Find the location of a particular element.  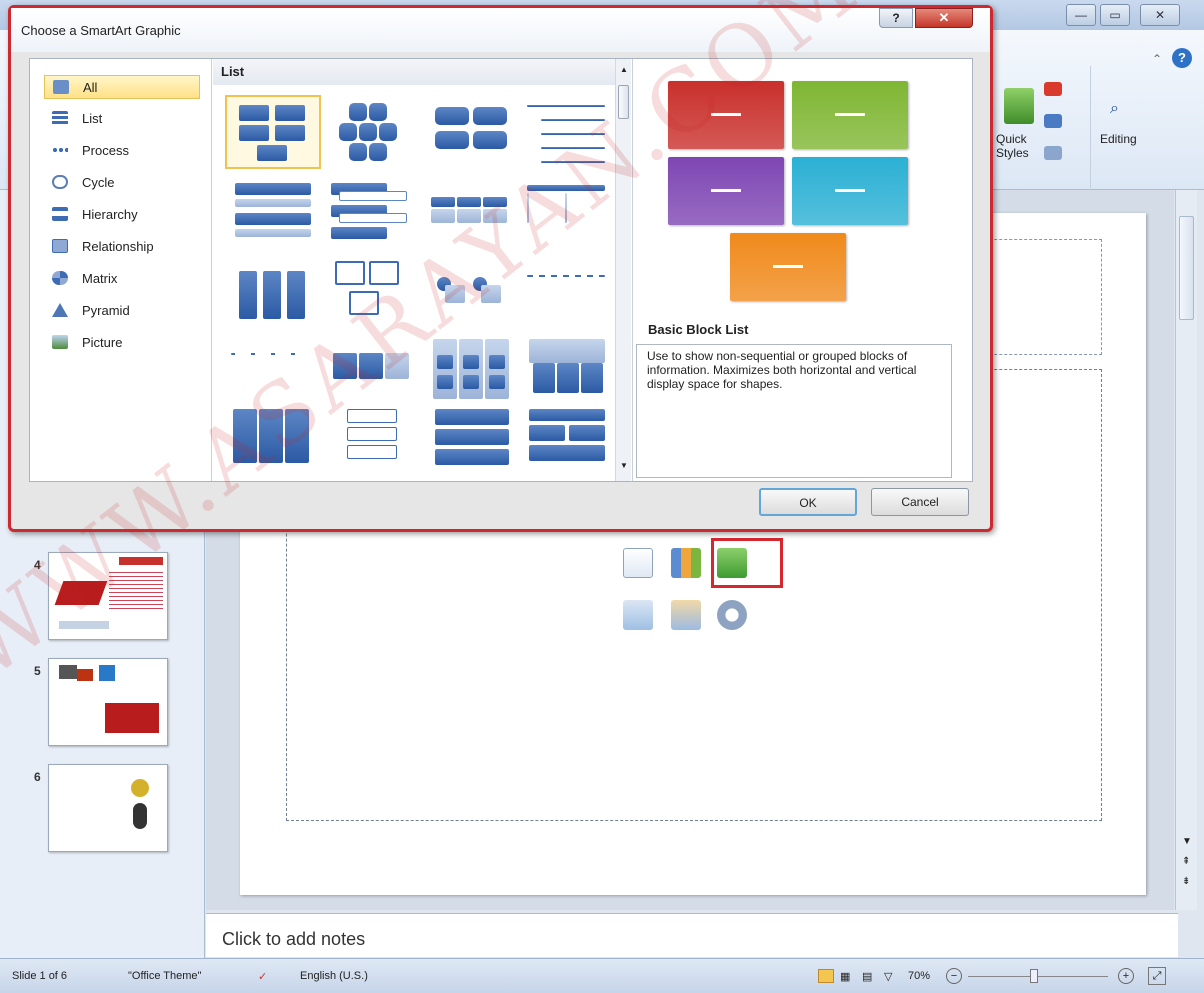

fit-to-window-icon: ⤢ is located at coordinates (1157, 976).